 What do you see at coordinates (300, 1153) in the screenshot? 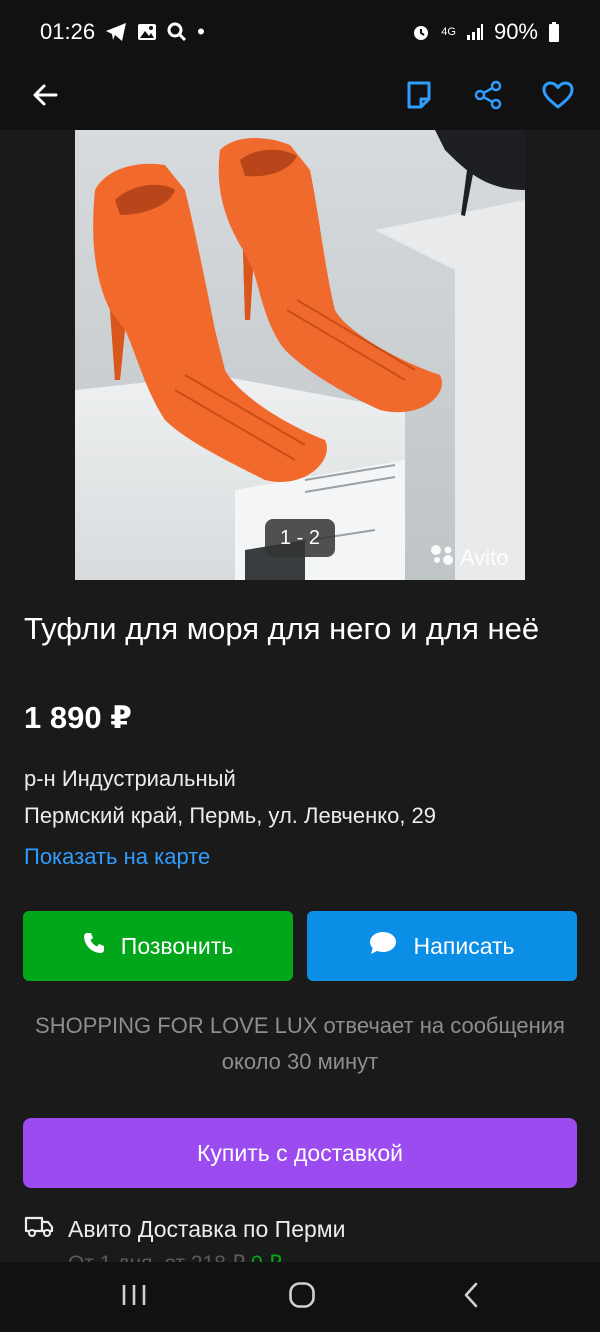
I see `buy-with-delivery-button: Купить с доставкой` at bounding box center [300, 1153].